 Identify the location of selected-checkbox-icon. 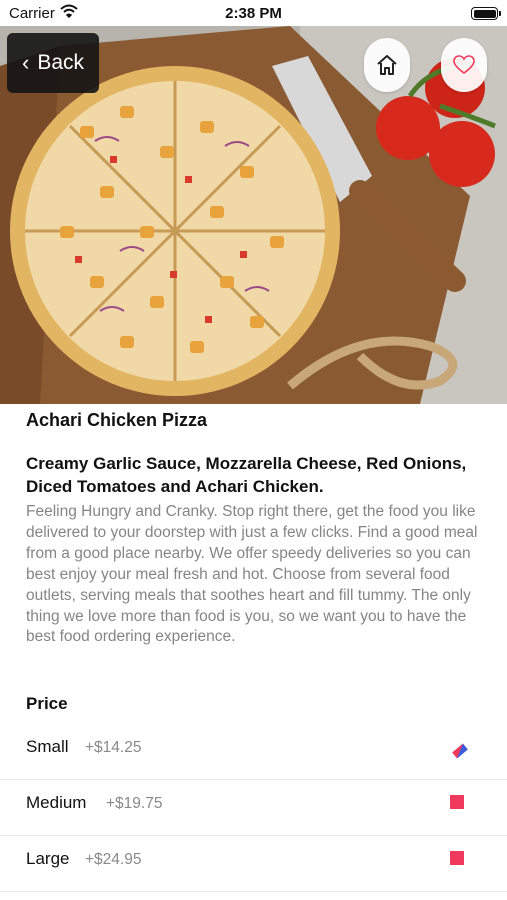
(460, 751).